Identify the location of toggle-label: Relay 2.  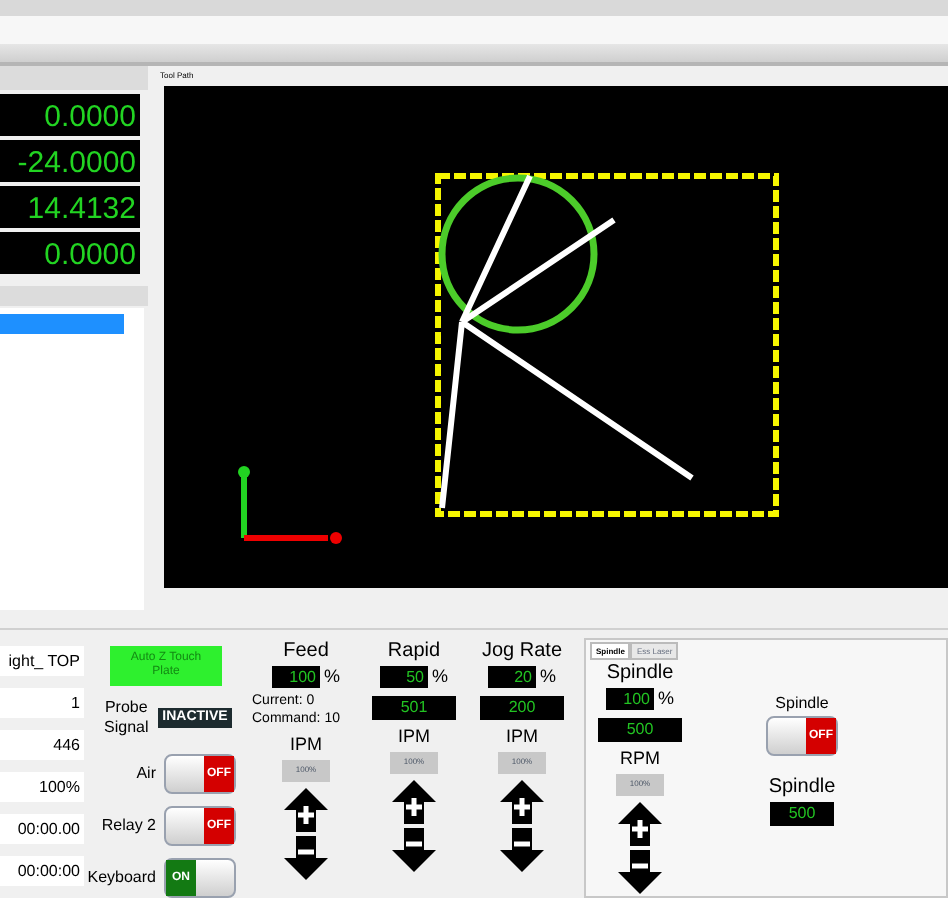
(128, 826).